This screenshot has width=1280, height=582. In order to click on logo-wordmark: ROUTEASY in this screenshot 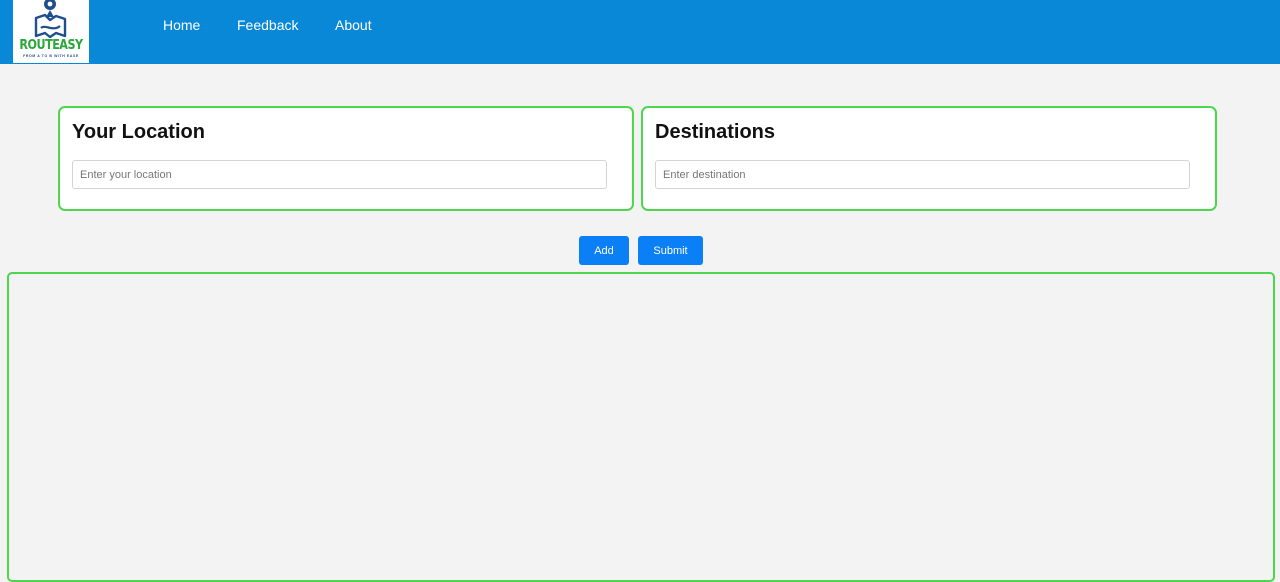, I will do `click(51, 45)`.